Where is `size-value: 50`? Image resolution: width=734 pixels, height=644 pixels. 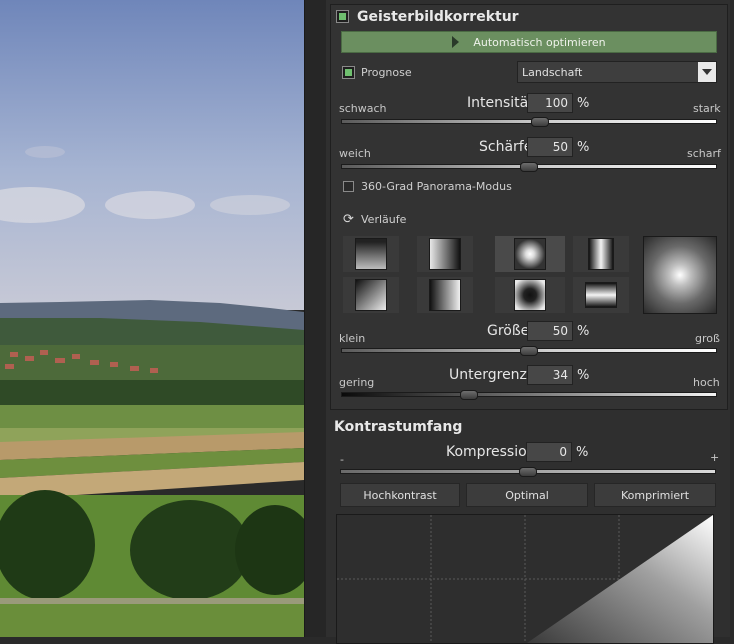 size-value: 50 is located at coordinates (550, 331).